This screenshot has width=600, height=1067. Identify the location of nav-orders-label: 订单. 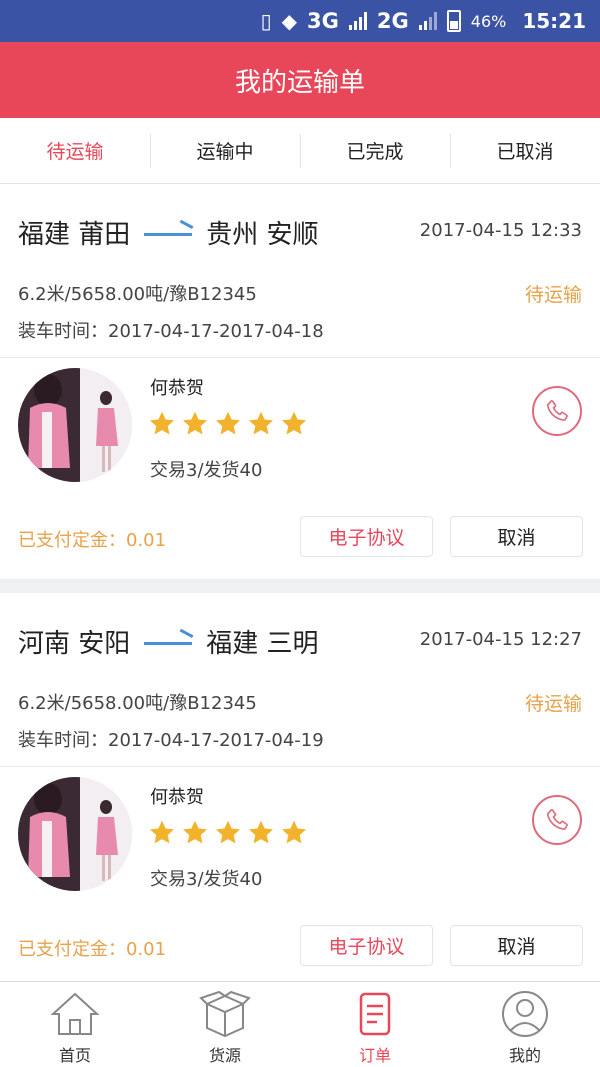
(374, 1055).